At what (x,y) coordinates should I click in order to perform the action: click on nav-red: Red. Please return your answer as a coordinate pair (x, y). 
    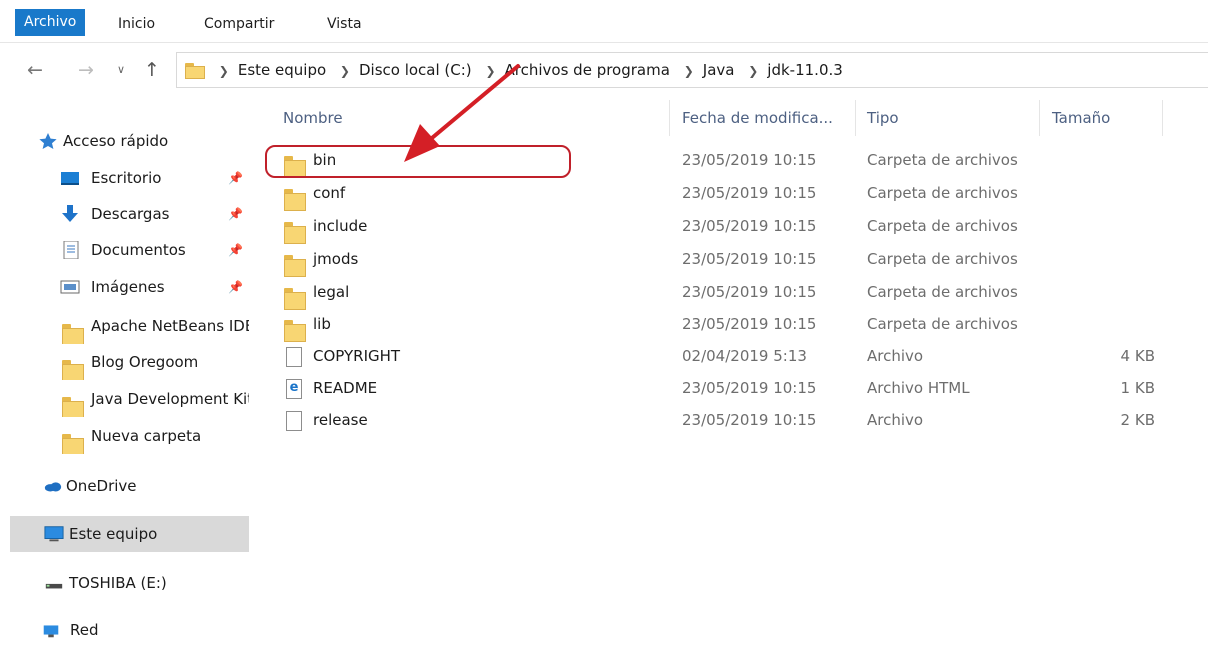
    Looking at the image, I should click on (129, 630).